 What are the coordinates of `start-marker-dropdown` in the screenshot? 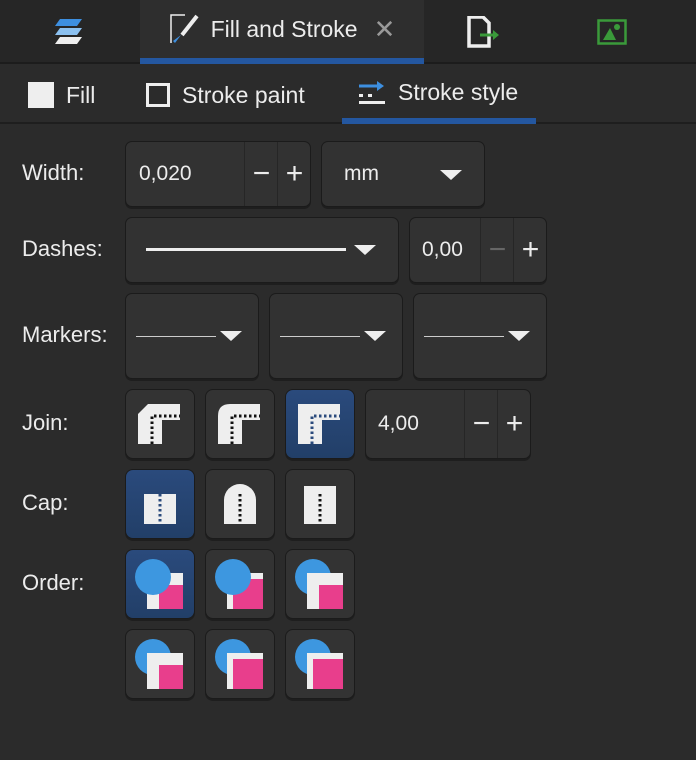 It's located at (192, 336).